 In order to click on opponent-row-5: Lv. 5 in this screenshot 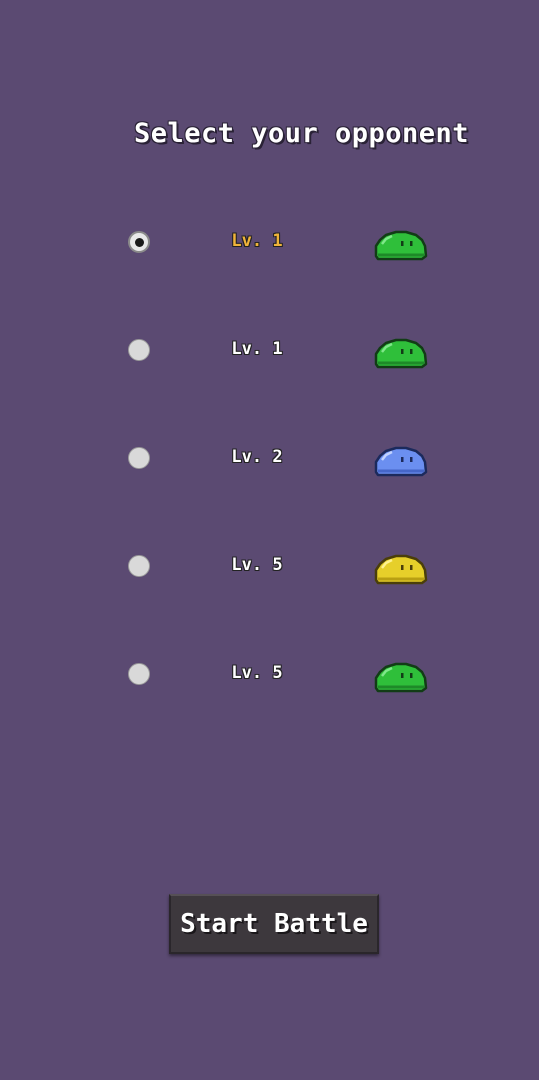, I will do `click(269, 674)`.